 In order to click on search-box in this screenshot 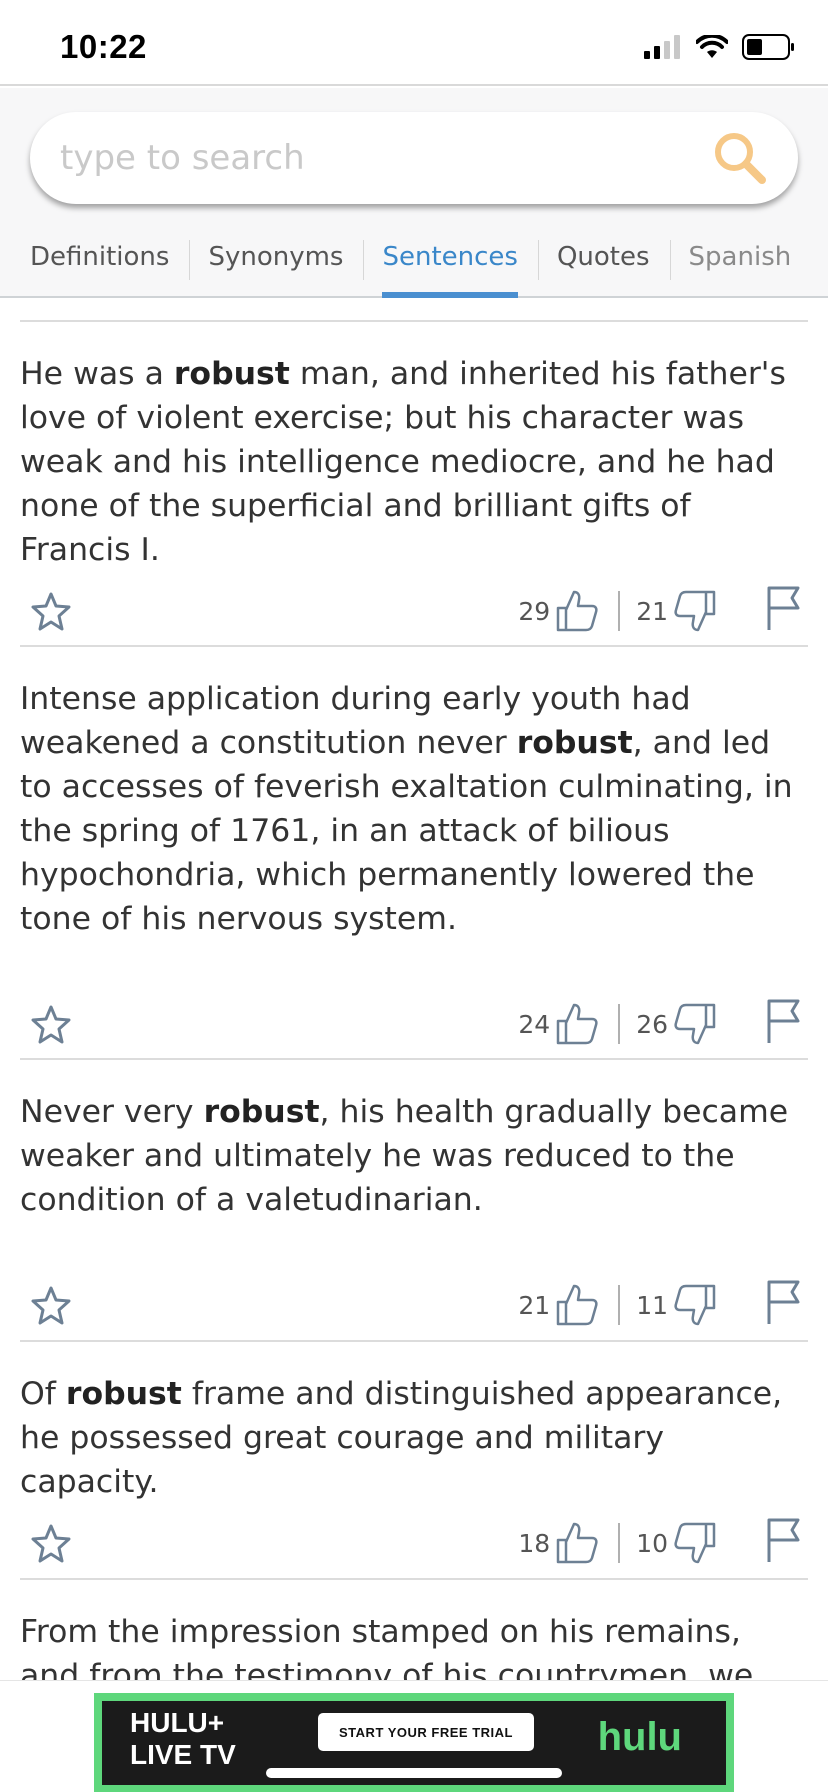, I will do `click(414, 158)`.